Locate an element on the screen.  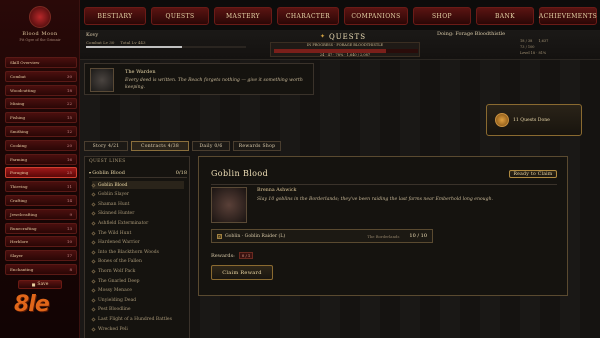
quest-list-item: Wrecked Peli is located at coordinates (137, 329).